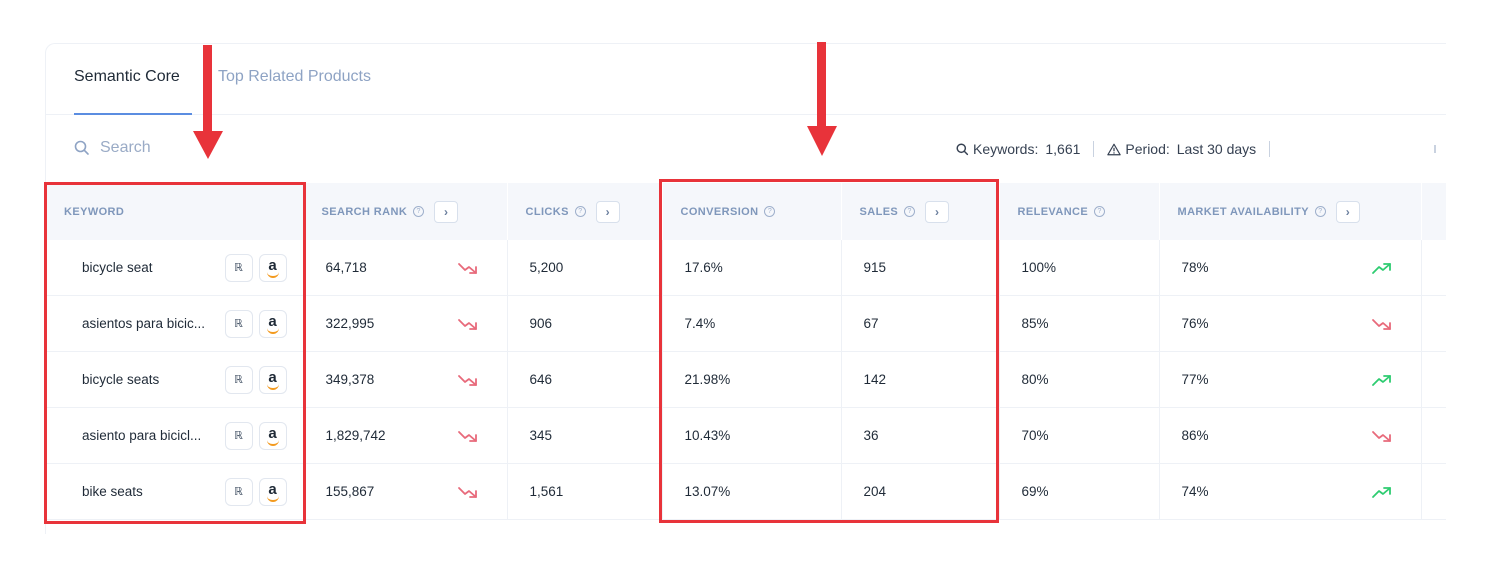 The width and height of the screenshot is (1492, 573). I want to click on search-rank-cell: 349,378, so click(405, 379).